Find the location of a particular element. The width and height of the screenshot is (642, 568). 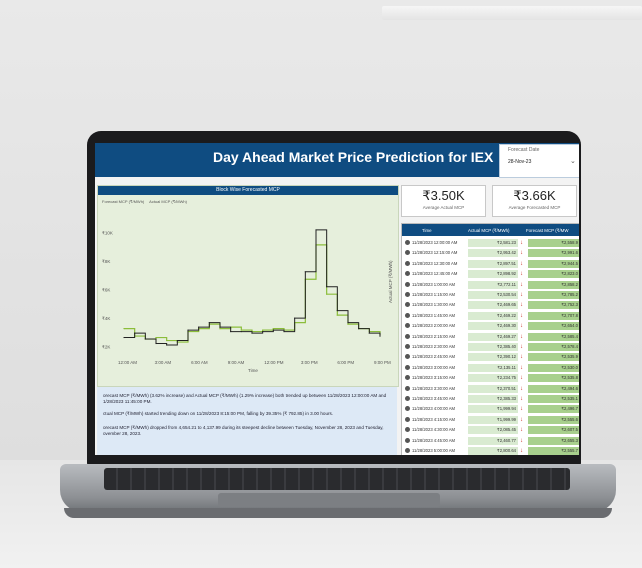

table-row: 11/28/2023 3:45:00 AM ₹2,385.33 ↓ ₹2,535.1 is located at coordinates (490, 399).